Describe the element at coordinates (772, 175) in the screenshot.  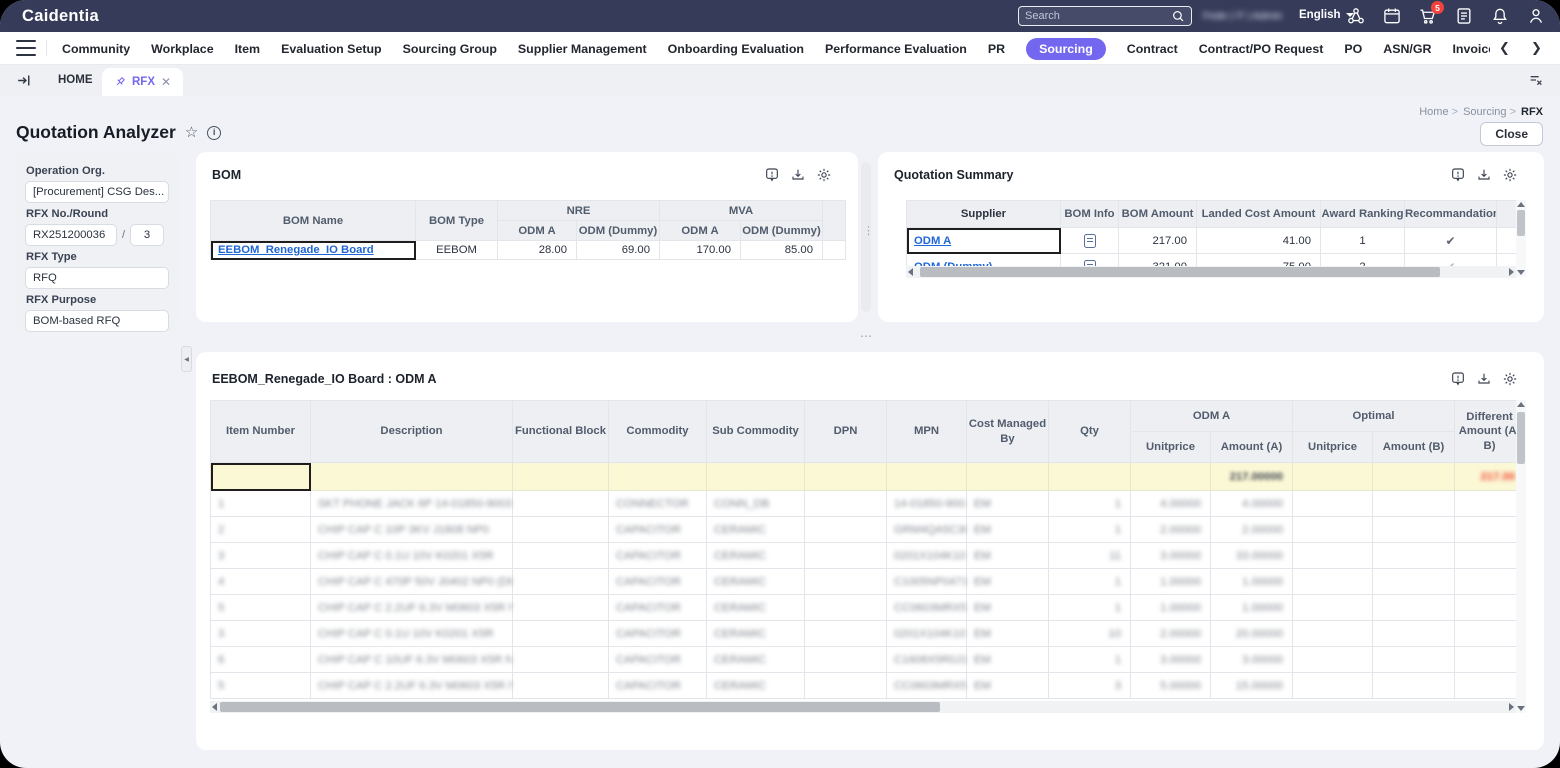
I see `feedback-icon` at that location.